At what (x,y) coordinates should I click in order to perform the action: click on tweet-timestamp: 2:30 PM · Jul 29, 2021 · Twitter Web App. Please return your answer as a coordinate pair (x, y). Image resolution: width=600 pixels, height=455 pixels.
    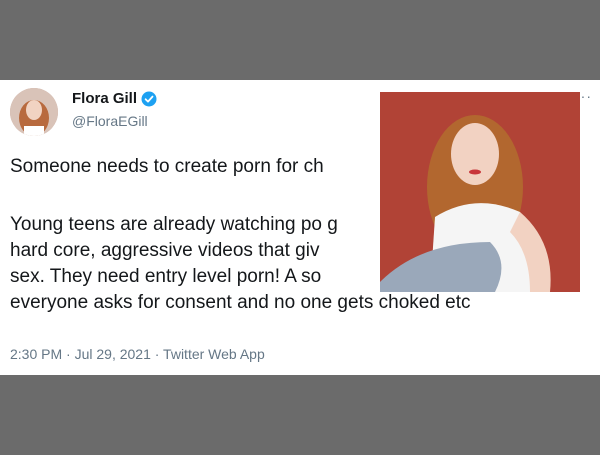
    Looking at the image, I should click on (137, 354).